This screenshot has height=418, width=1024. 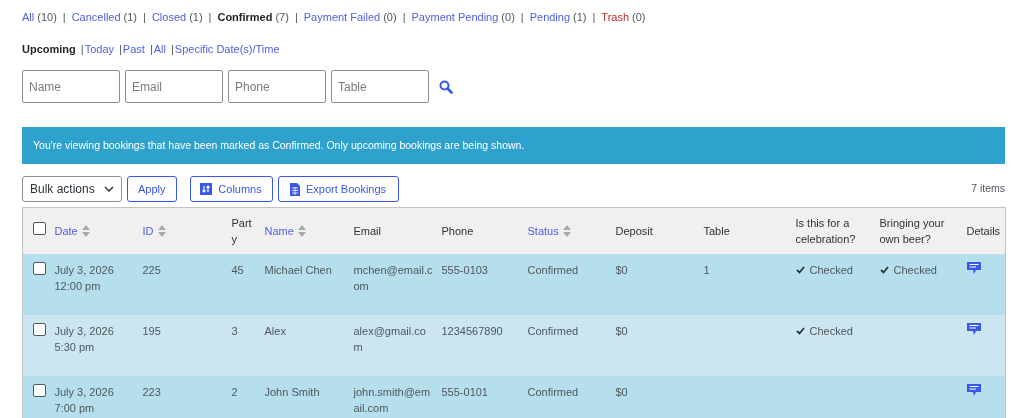 What do you see at coordinates (75, 347) in the screenshot?
I see `booking-time: 5:30 pm` at bounding box center [75, 347].